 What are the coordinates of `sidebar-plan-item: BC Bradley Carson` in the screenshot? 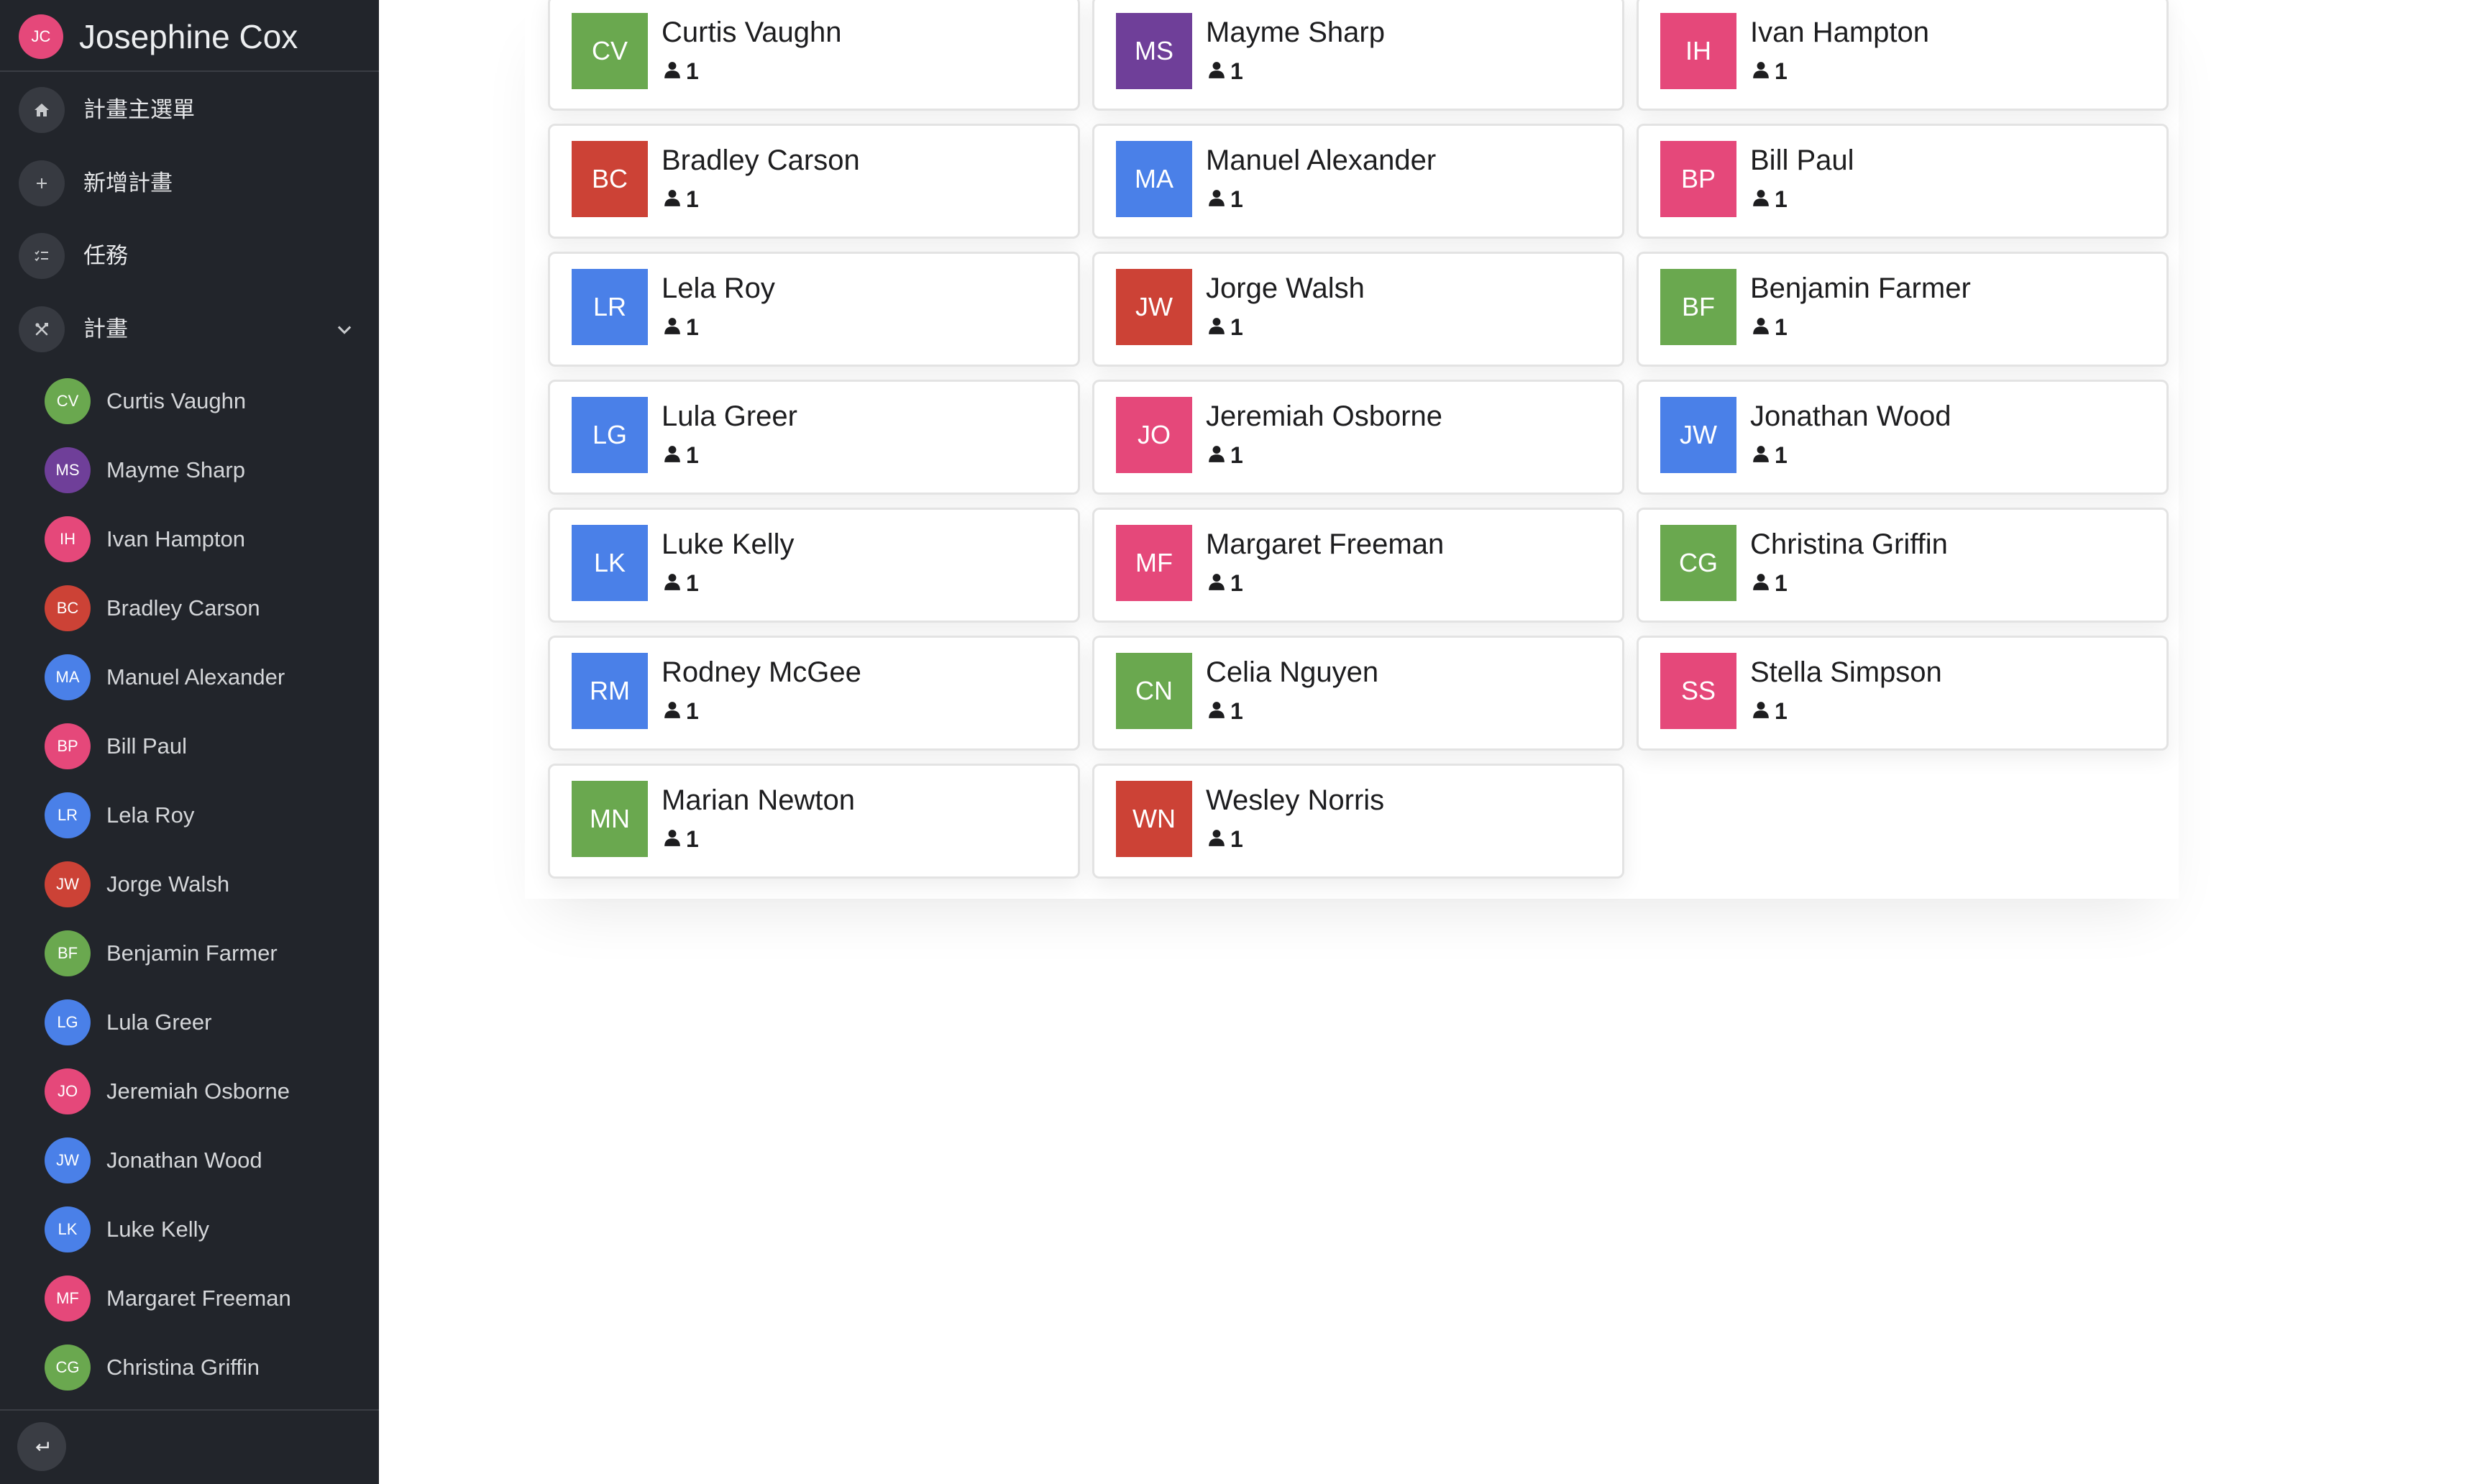 It's located at (189, 608).